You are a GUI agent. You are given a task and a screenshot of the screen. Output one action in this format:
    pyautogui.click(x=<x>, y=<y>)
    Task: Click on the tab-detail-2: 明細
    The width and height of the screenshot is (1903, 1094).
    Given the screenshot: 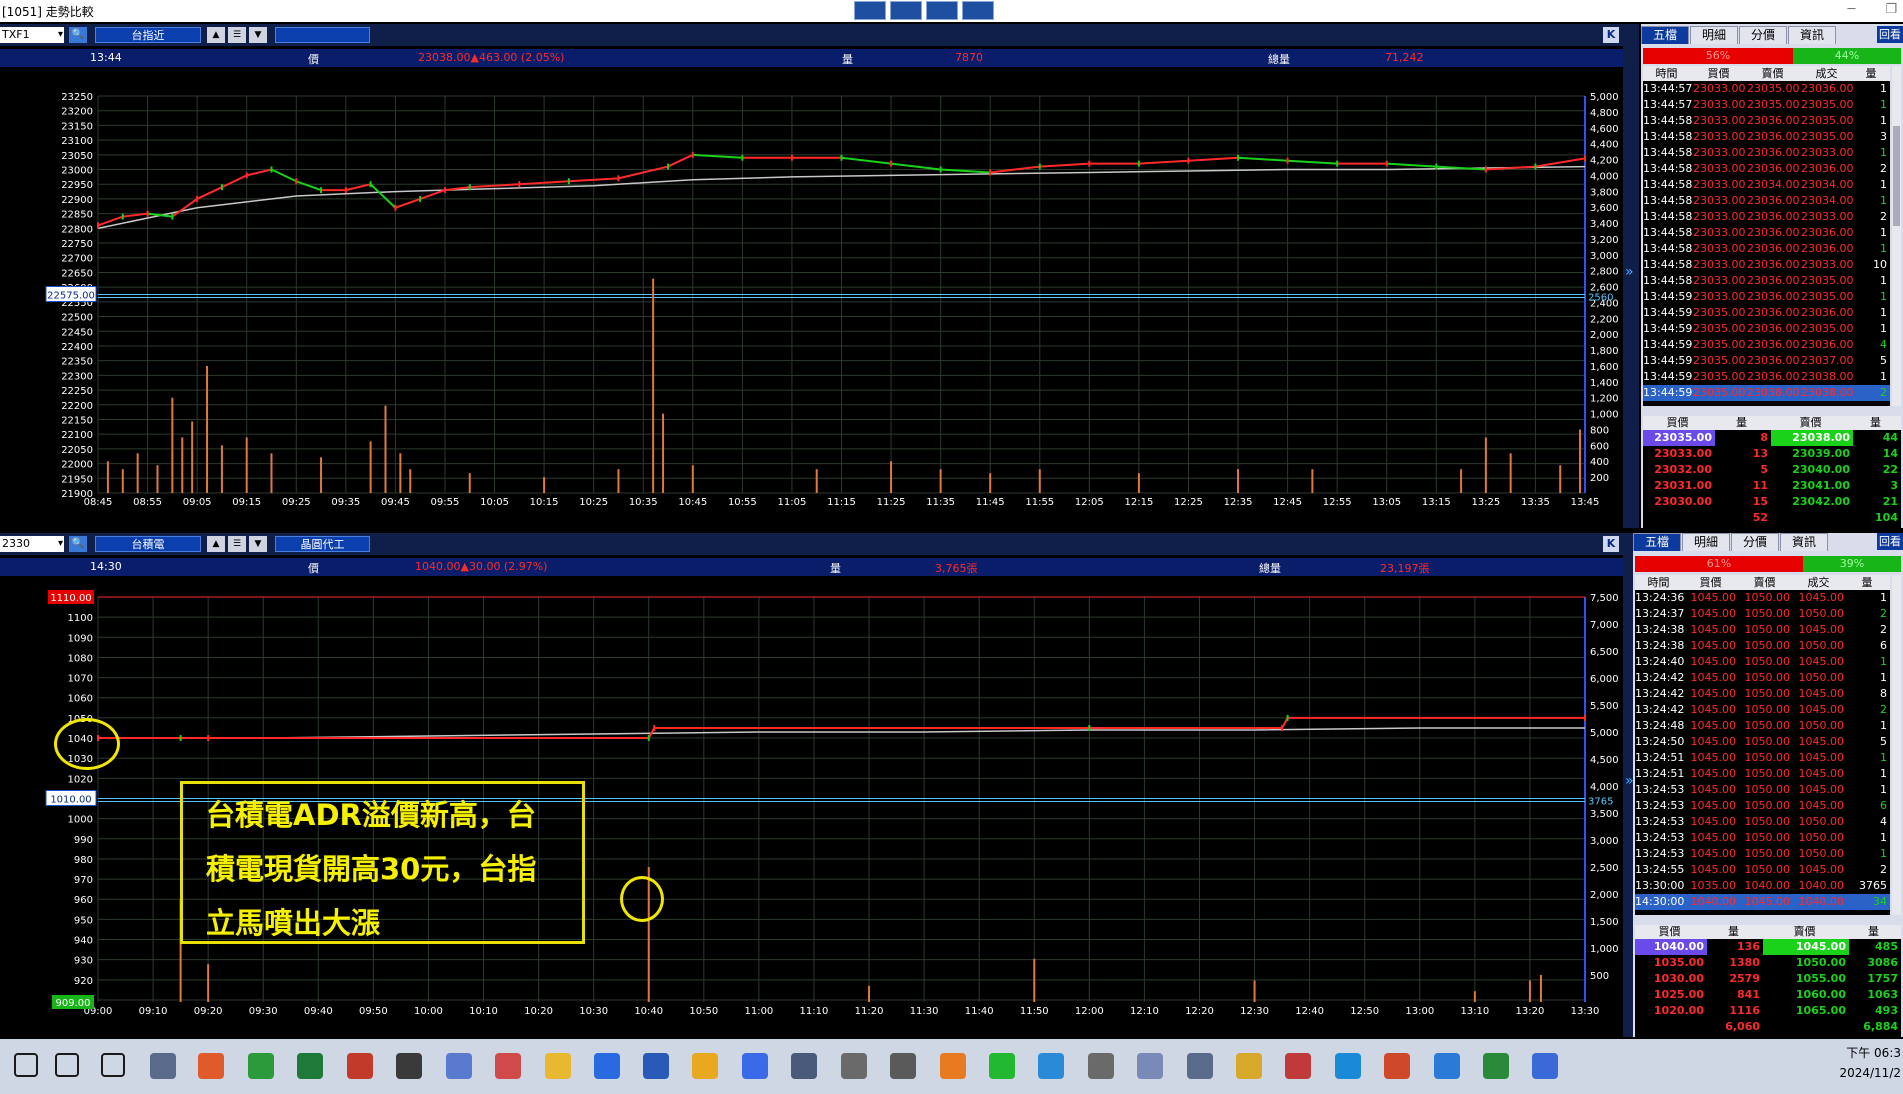 What is the action you would take?
    pyautogui.click(x=1706, y=542)
    